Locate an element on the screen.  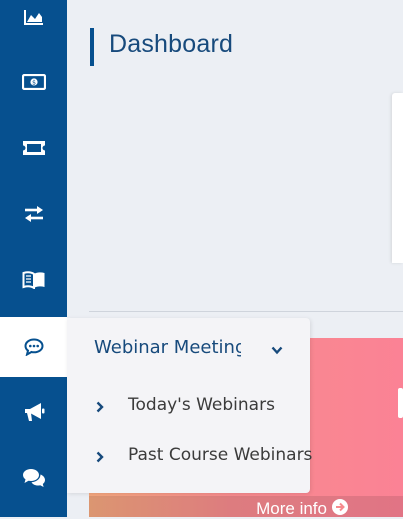
stats-card is located at coordinates (397, 178).